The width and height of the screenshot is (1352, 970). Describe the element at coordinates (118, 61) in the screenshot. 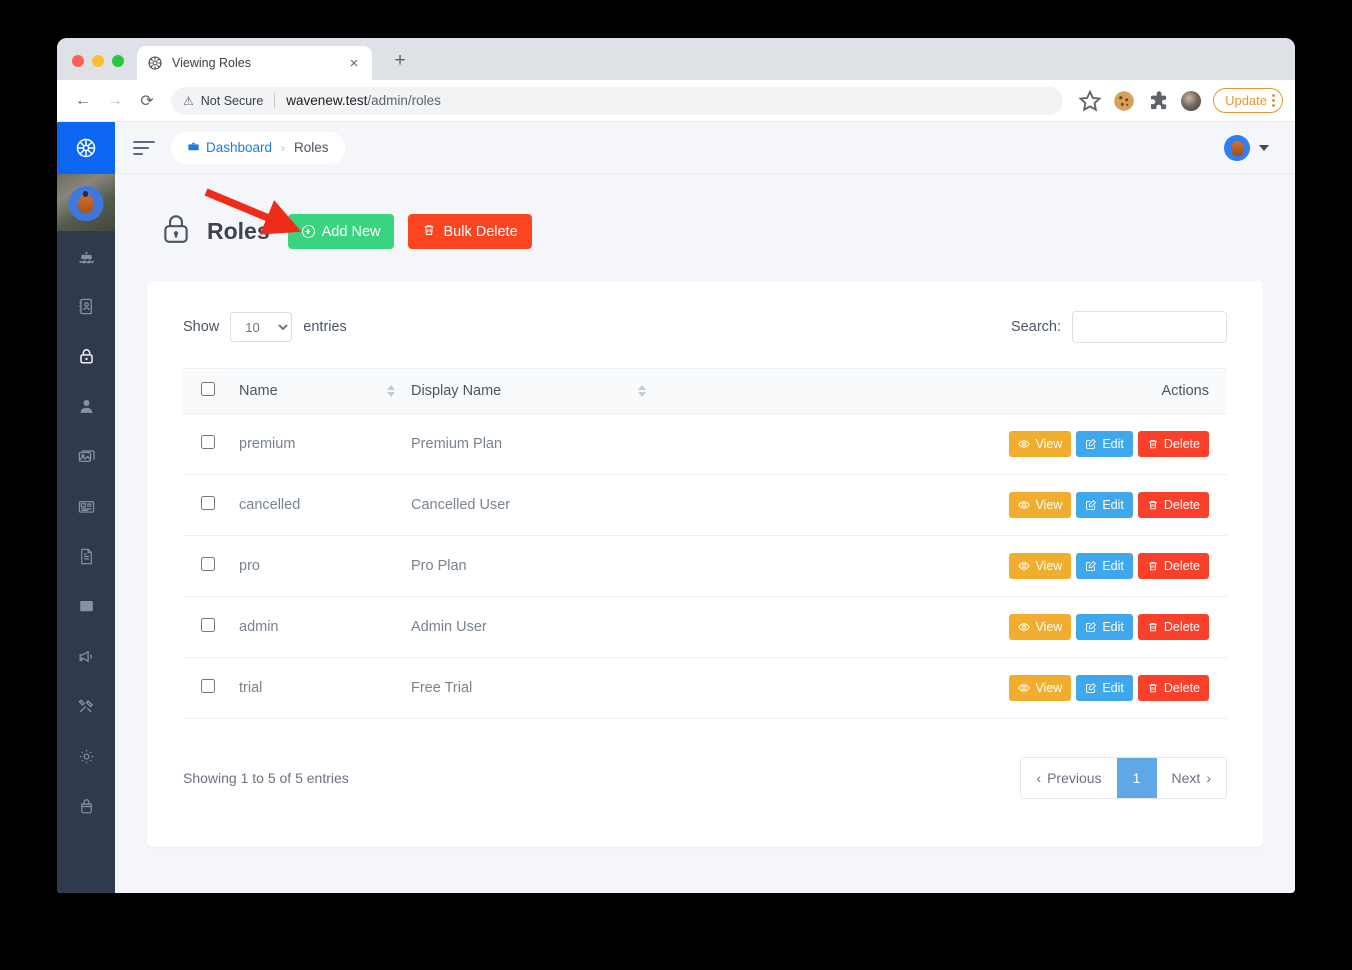

I see `maximize-window-button` at that location.